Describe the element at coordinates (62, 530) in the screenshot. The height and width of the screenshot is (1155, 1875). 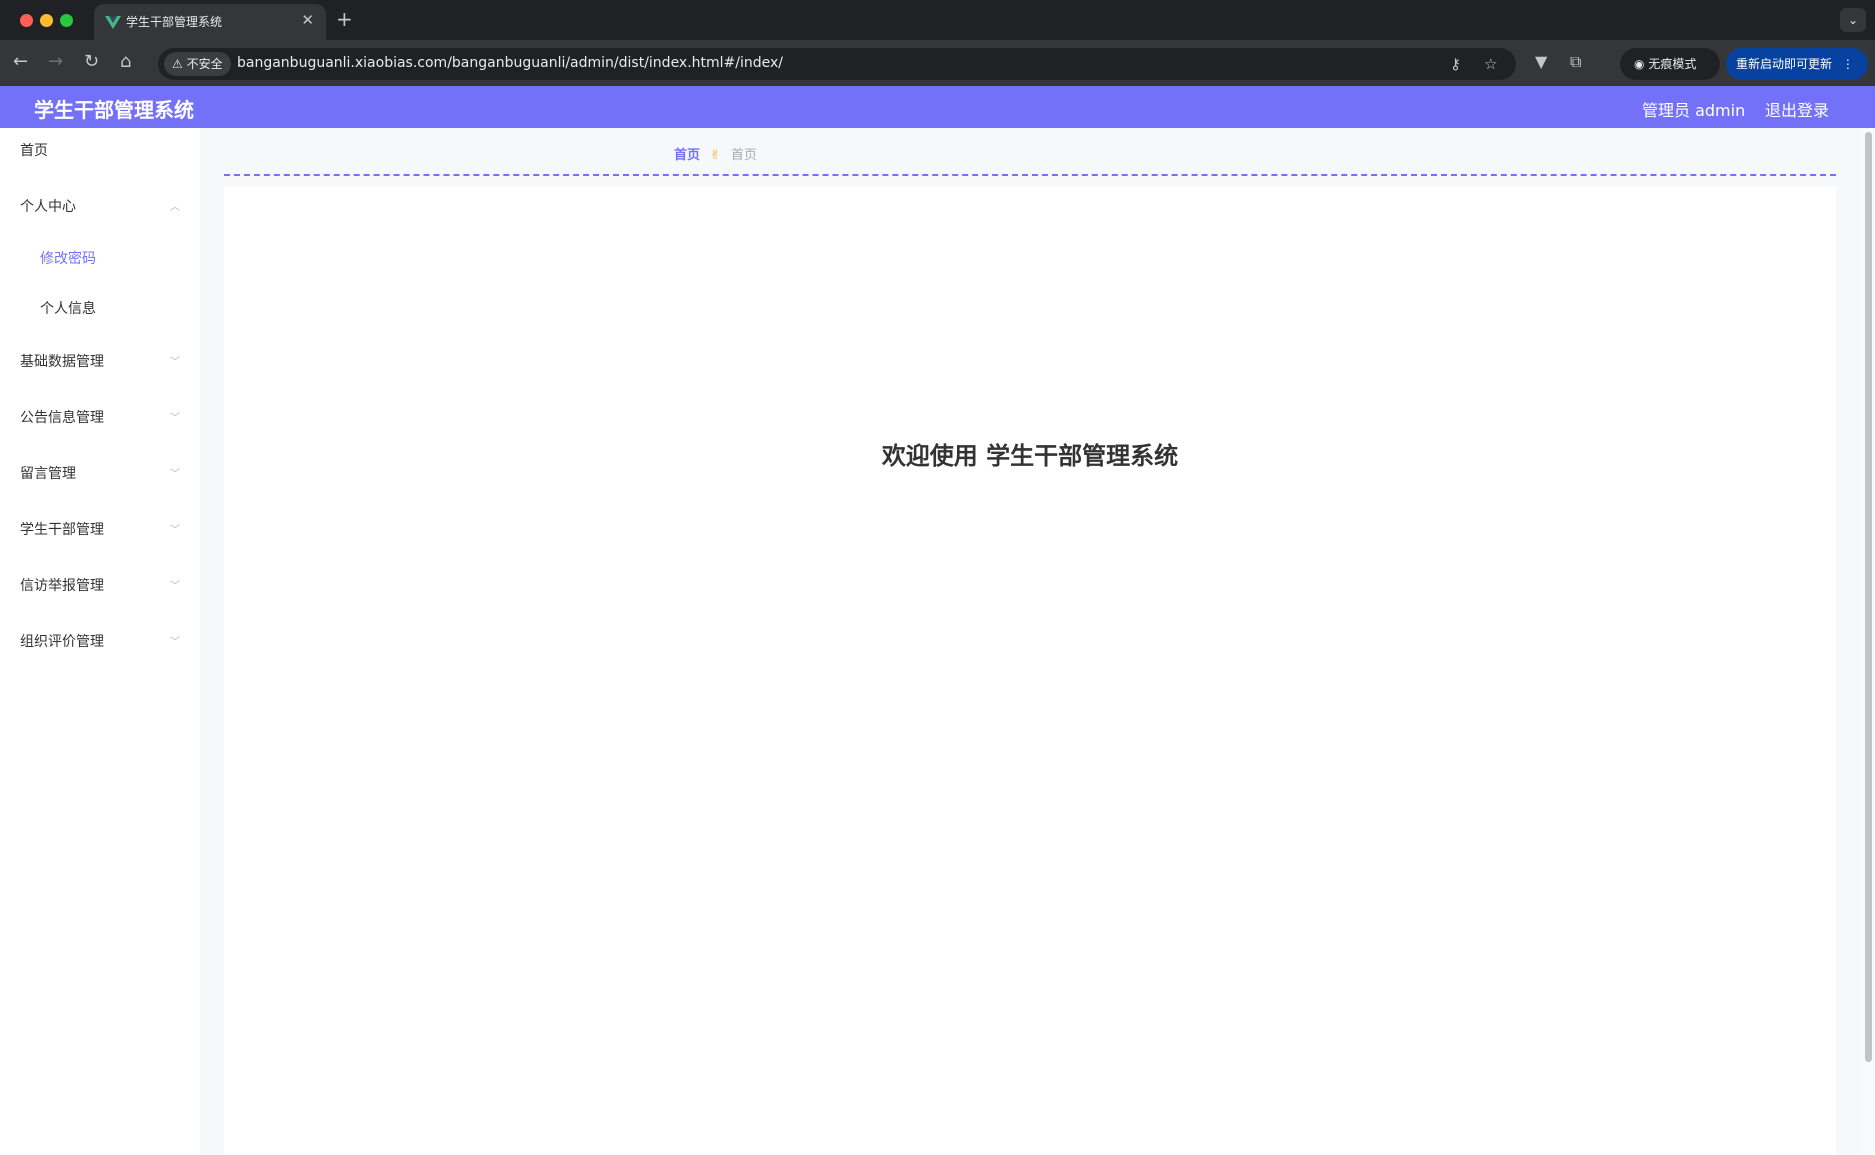
I see `sidebar-item-label: 学生干部管理` at that location.